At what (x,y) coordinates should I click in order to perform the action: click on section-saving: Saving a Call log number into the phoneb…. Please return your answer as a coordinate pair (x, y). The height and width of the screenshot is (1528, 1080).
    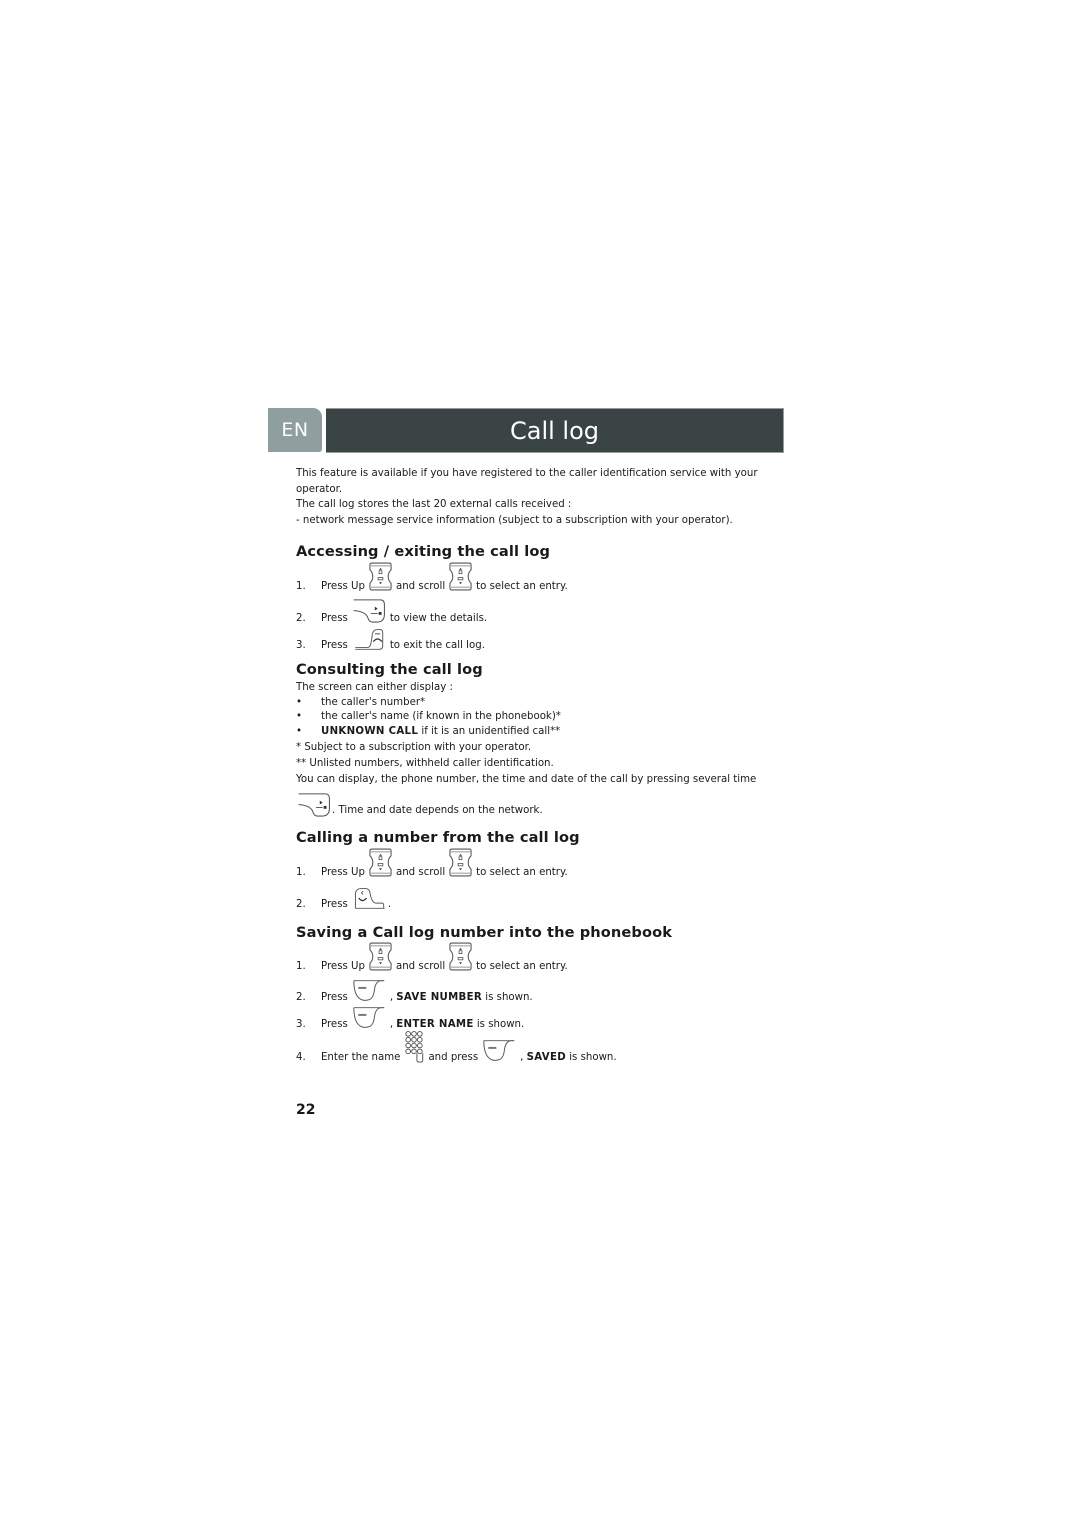
    Looking at the image, I should click on (531, 994).